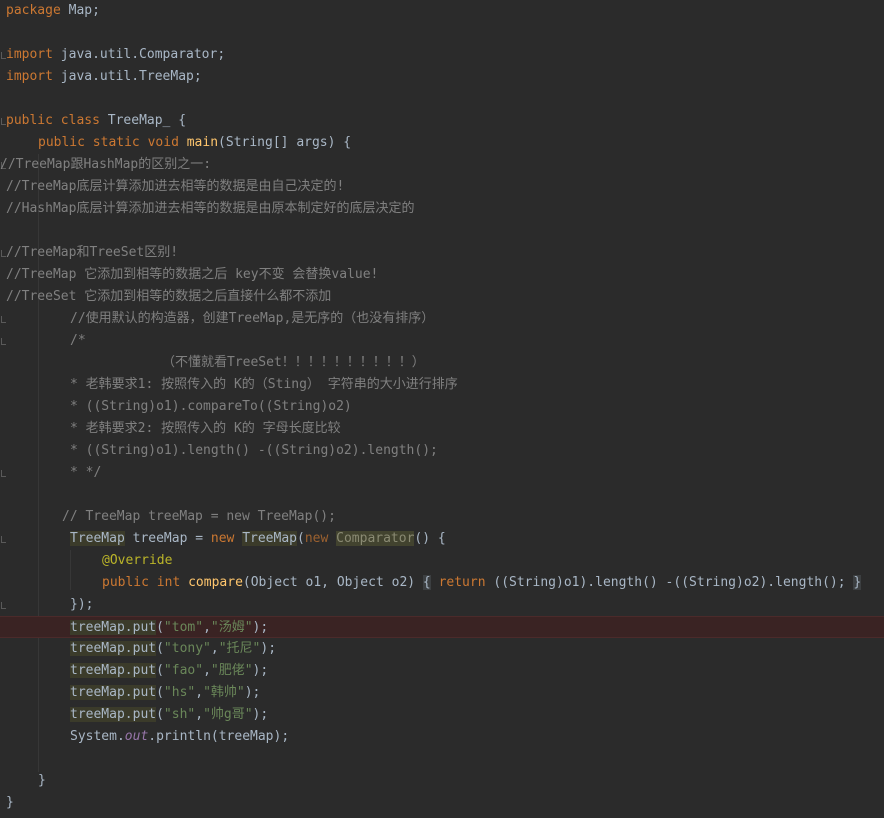  I want to click on comment-line: //使用默认的构造器，创建TreeMap,是无序的（也没有排序）, so click(477, 319).